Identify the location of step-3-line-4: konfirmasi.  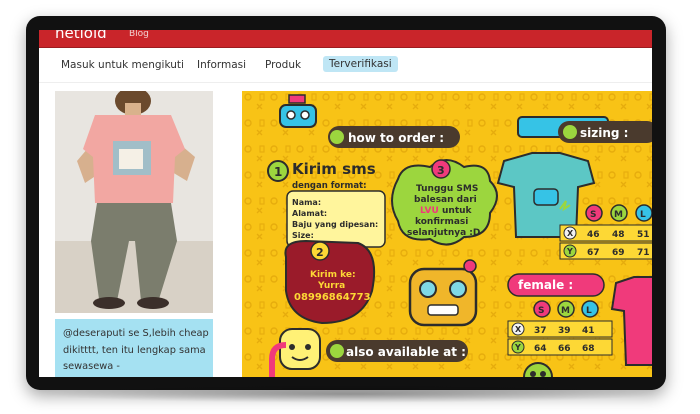
(441, 222).